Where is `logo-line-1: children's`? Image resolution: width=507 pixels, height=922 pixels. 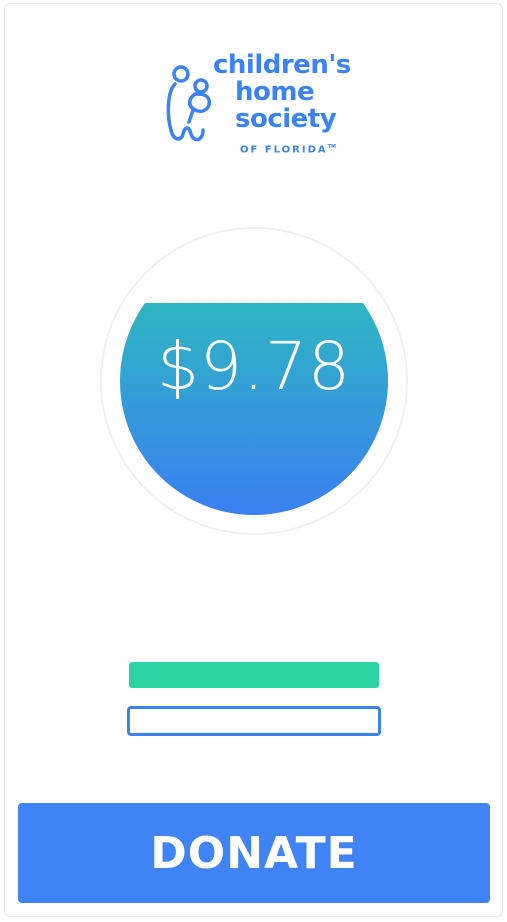 logo-line-1: children's is located at coordinates (282, 65).